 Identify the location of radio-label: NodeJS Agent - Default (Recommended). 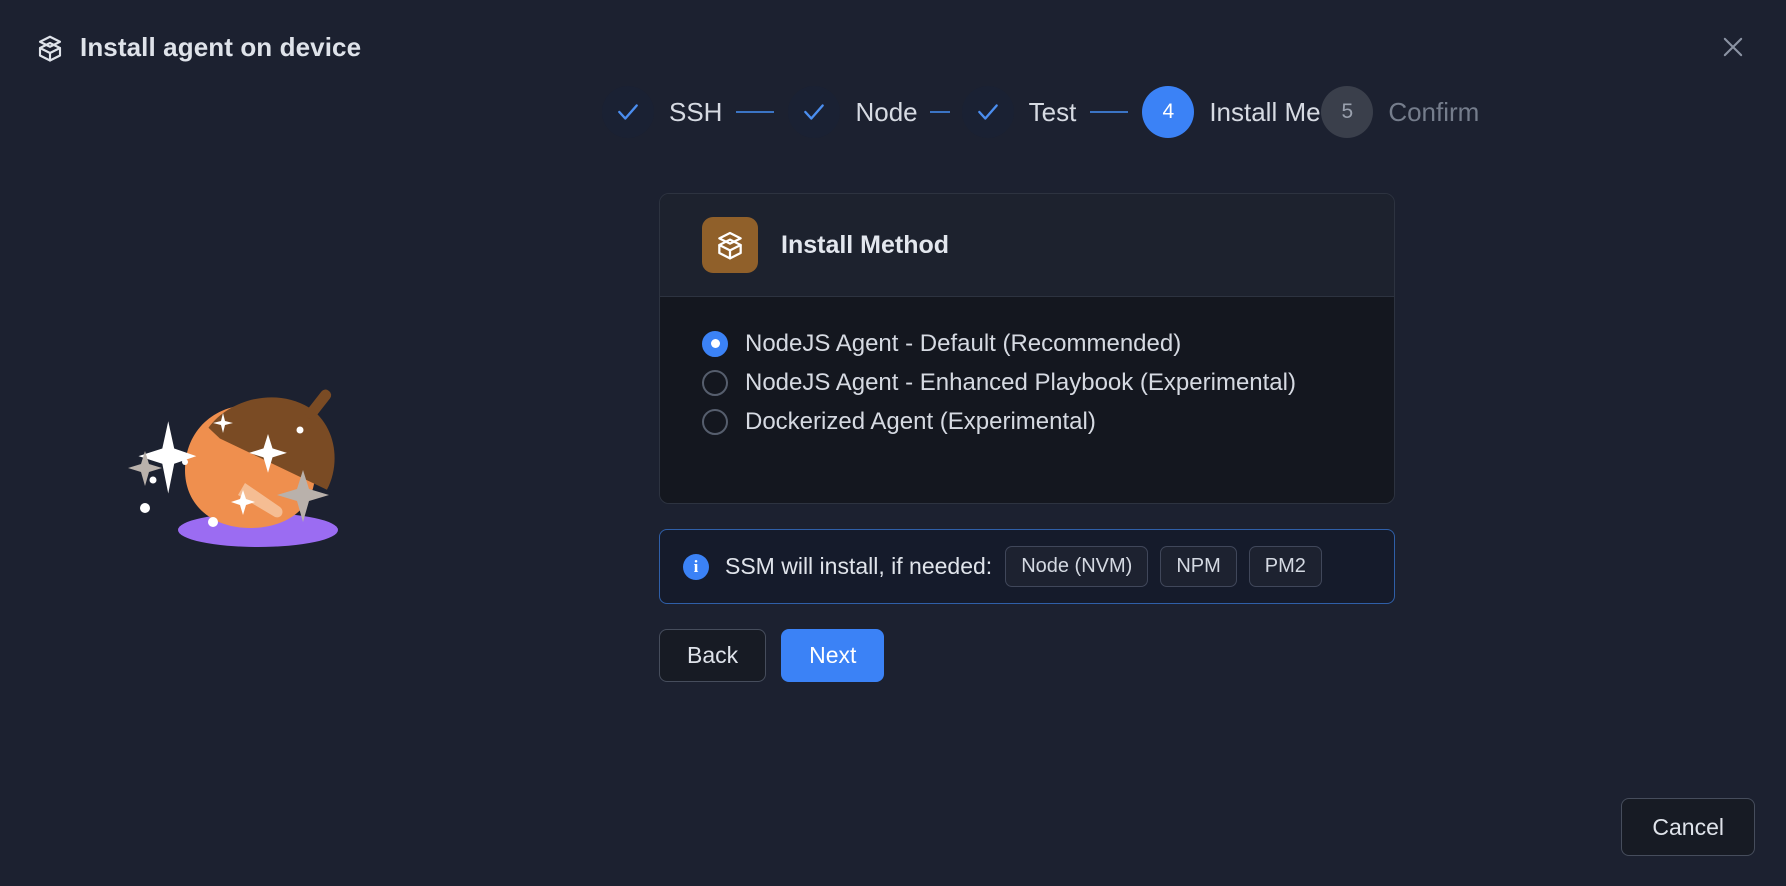
(963, 343).